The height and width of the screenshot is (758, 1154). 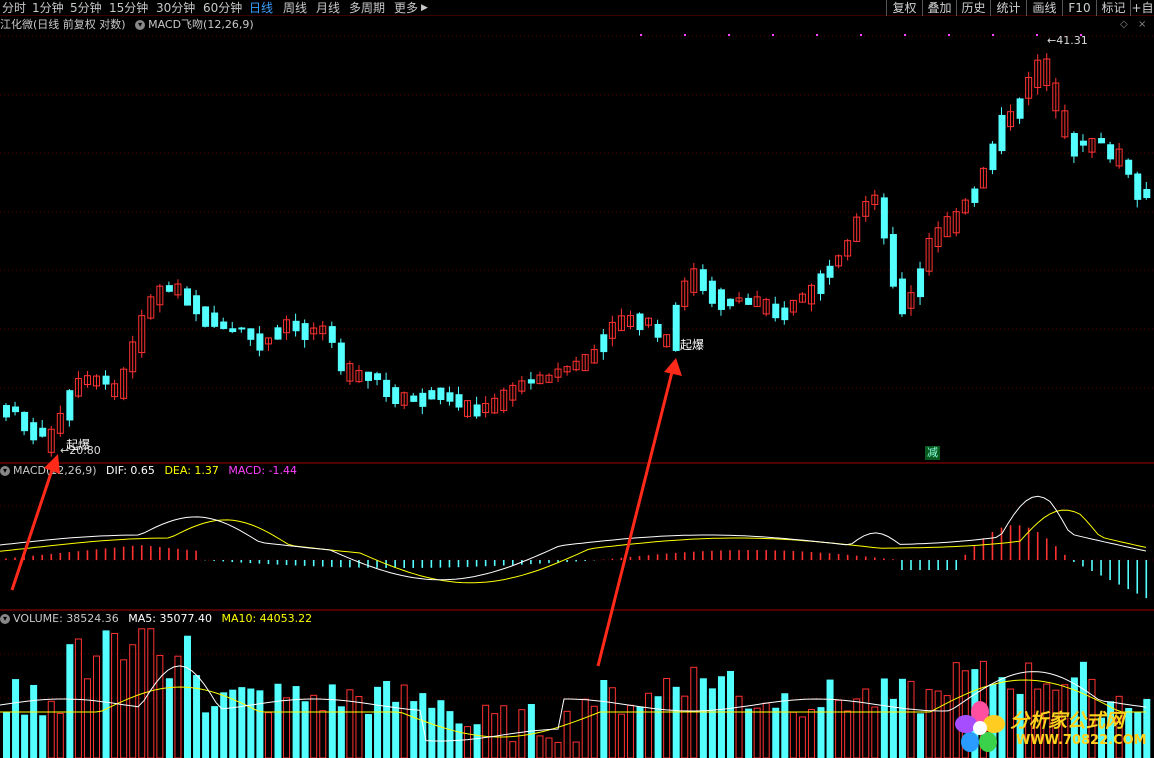 What do you see at coordinates (573, 538) in the screenshot?
I see `dif-line` at bounding box center [573, 538].